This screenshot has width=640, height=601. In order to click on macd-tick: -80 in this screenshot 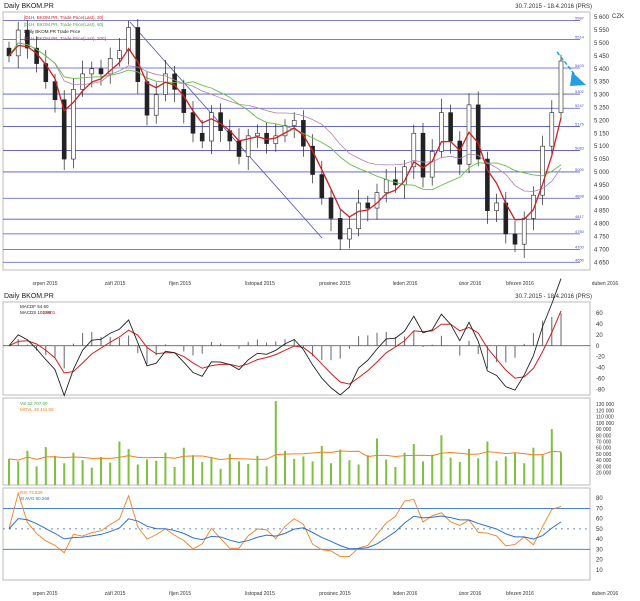, I will do `click(600, 391)`.